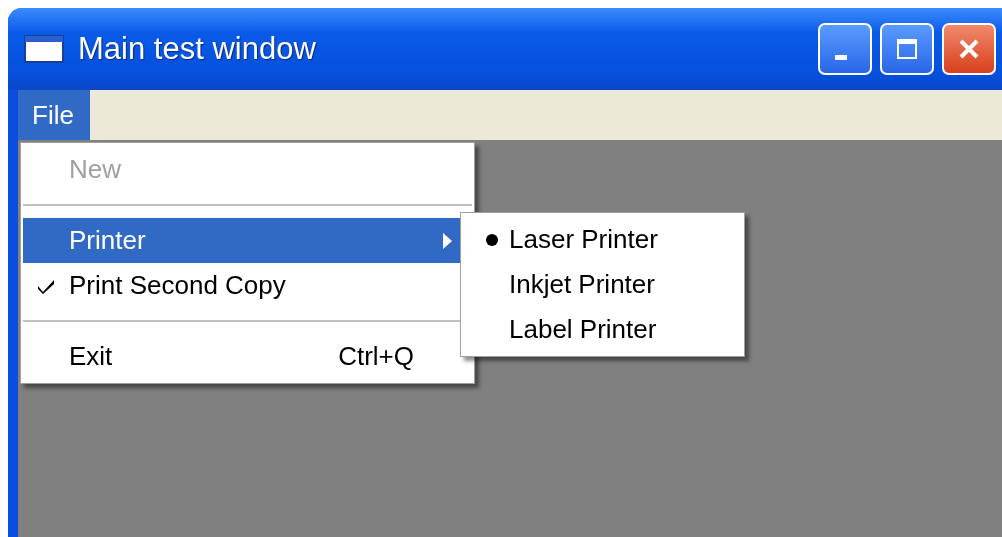  What do you see at coordinates (44, 49) in the screenshot?
I see `window-icon` at bounding box center [44, 49].